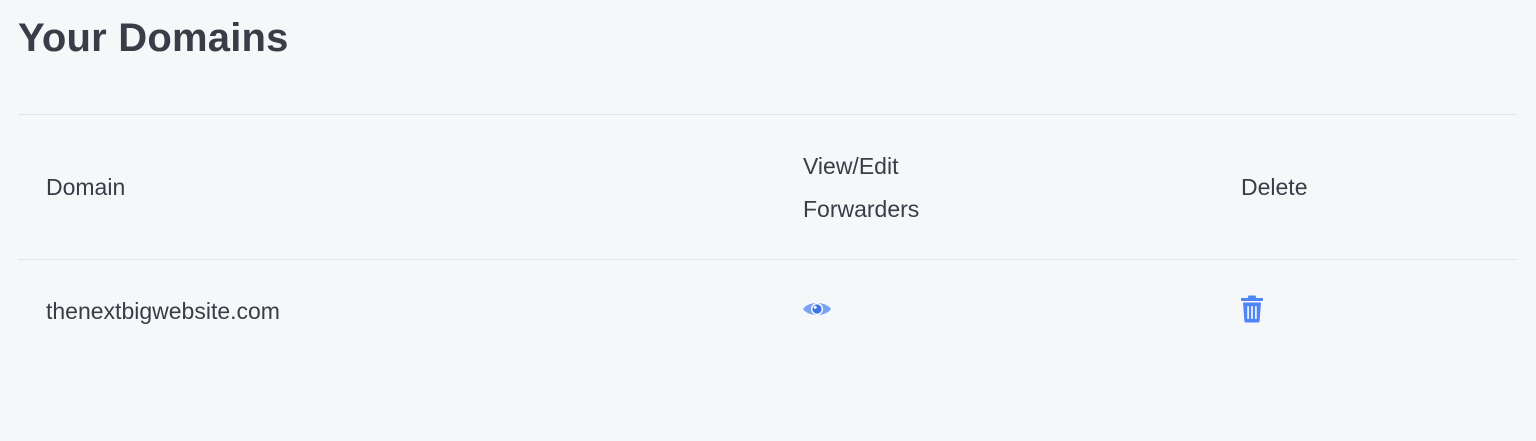 This screenshot has width=1536, height=441. What do you see at coordinates (153, 38) in the screenshot?
I see `page-title: Your Domains` at bounding box center [153, 38].